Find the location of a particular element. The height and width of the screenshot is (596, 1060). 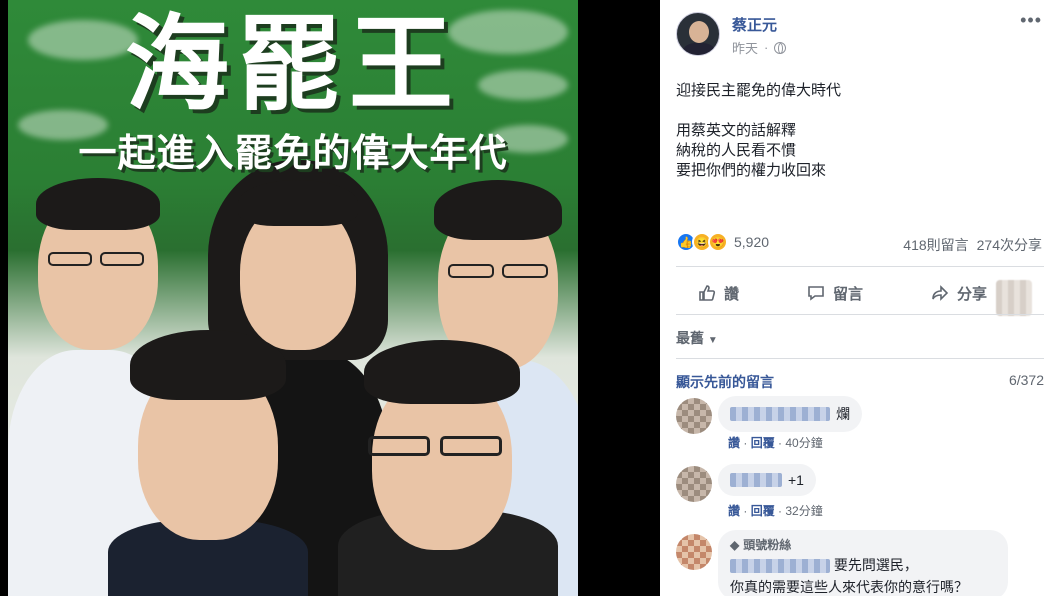

comments-counter: 6/372 is located at coordinates (1026, 380).